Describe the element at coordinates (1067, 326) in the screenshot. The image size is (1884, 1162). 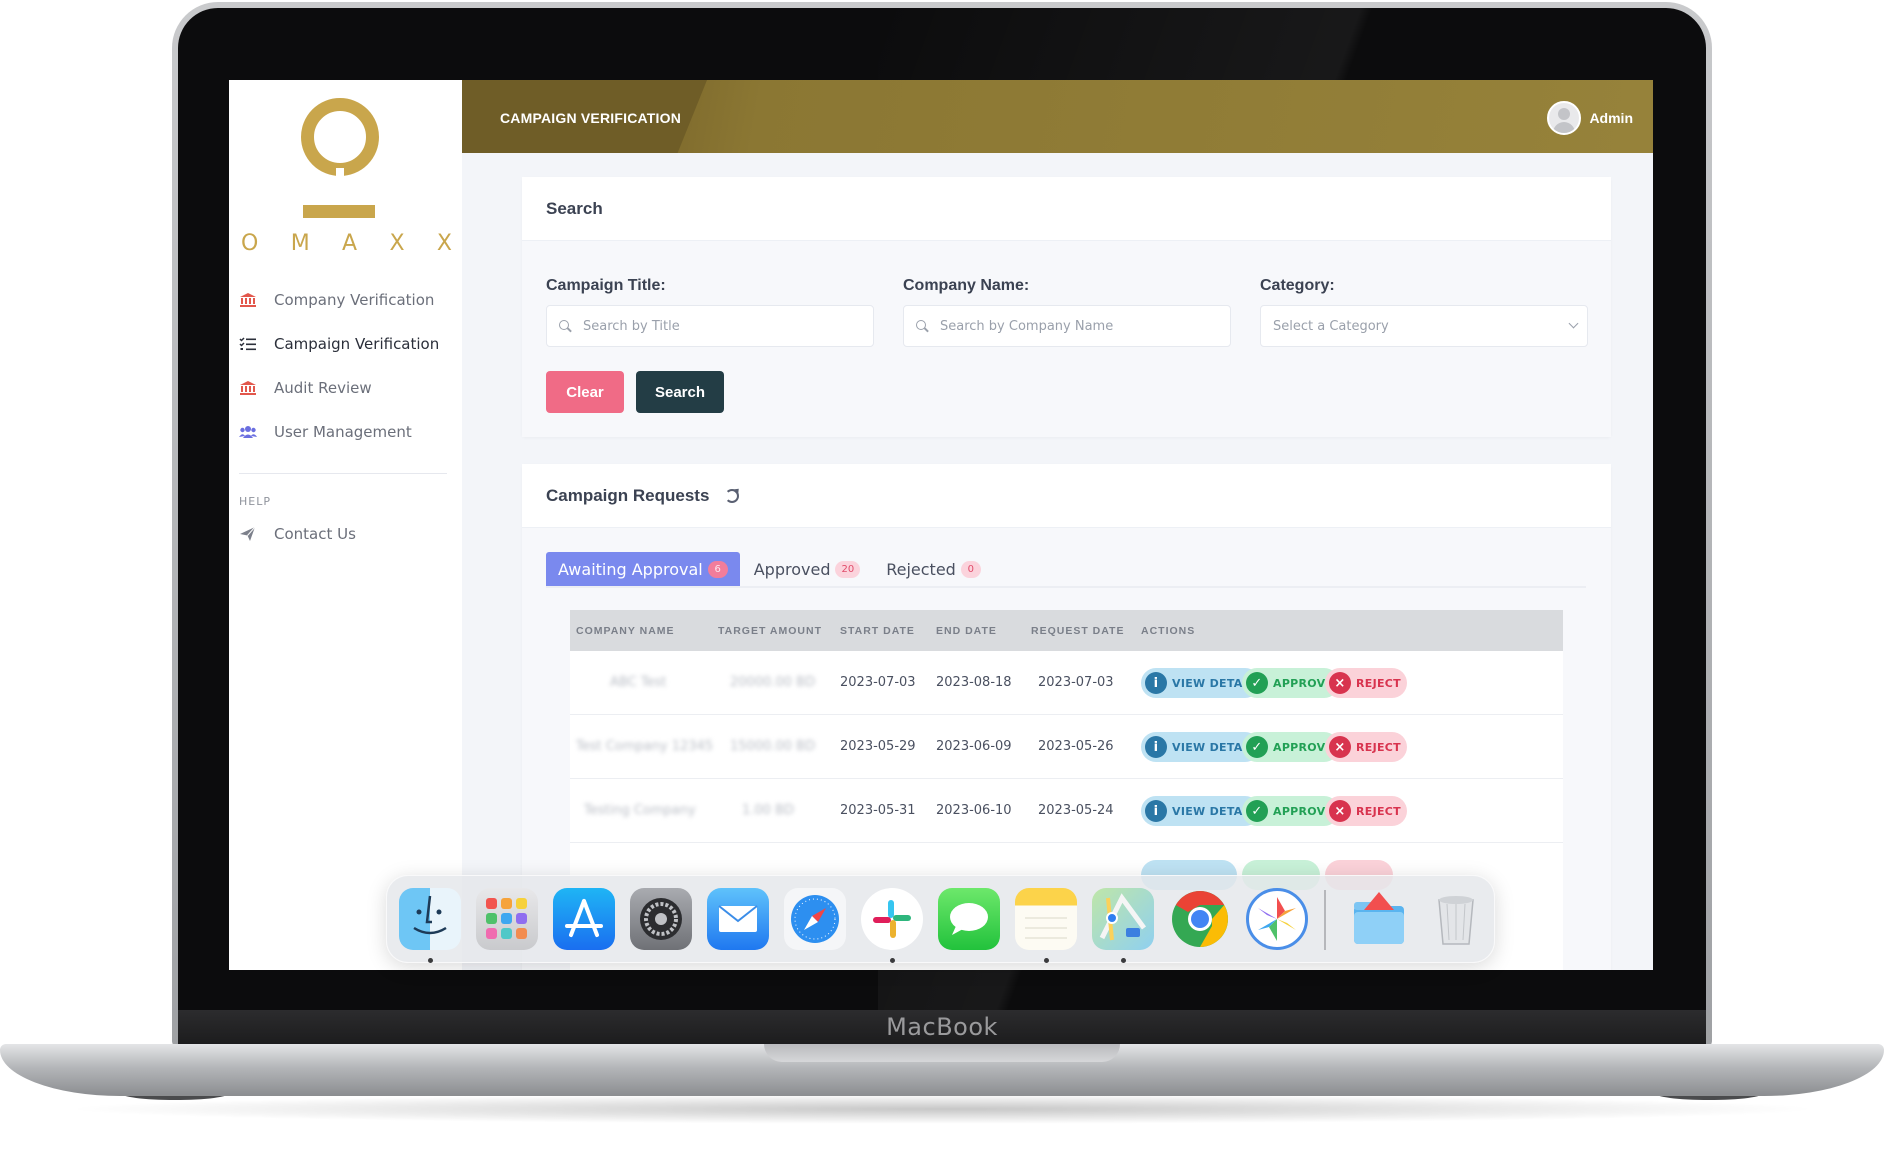
I see `company-name-input: Search by Company Name` at that location.